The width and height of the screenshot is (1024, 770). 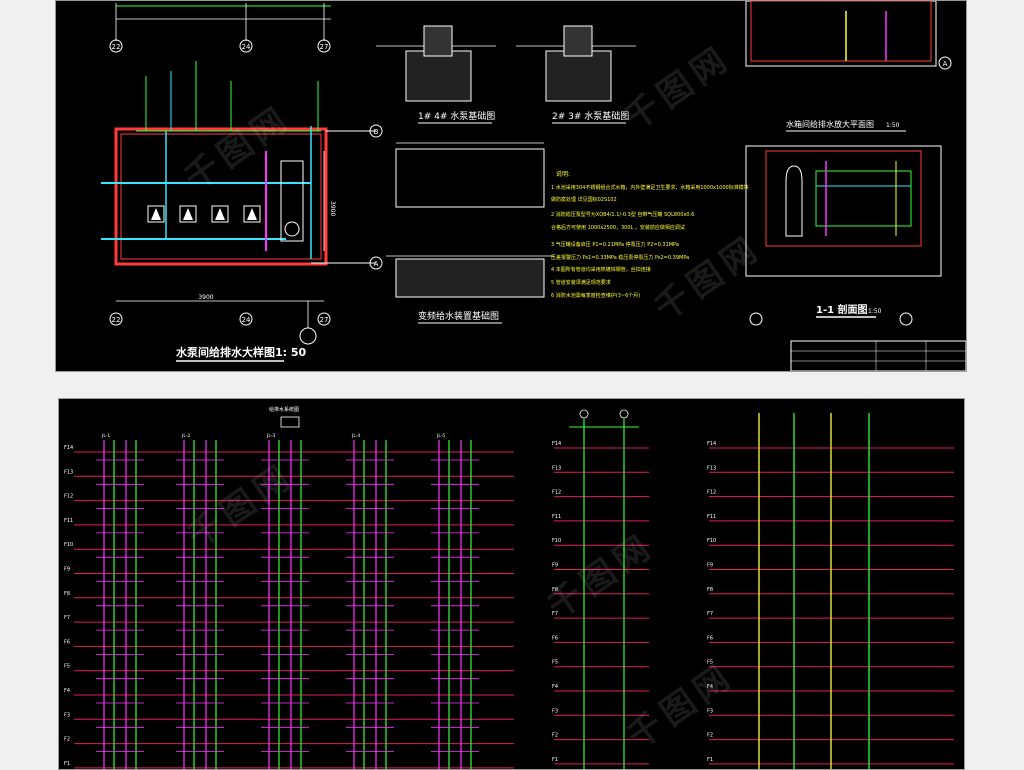 I want to click on section-title: 1-1 剖面图, so click(x=842, y=309).